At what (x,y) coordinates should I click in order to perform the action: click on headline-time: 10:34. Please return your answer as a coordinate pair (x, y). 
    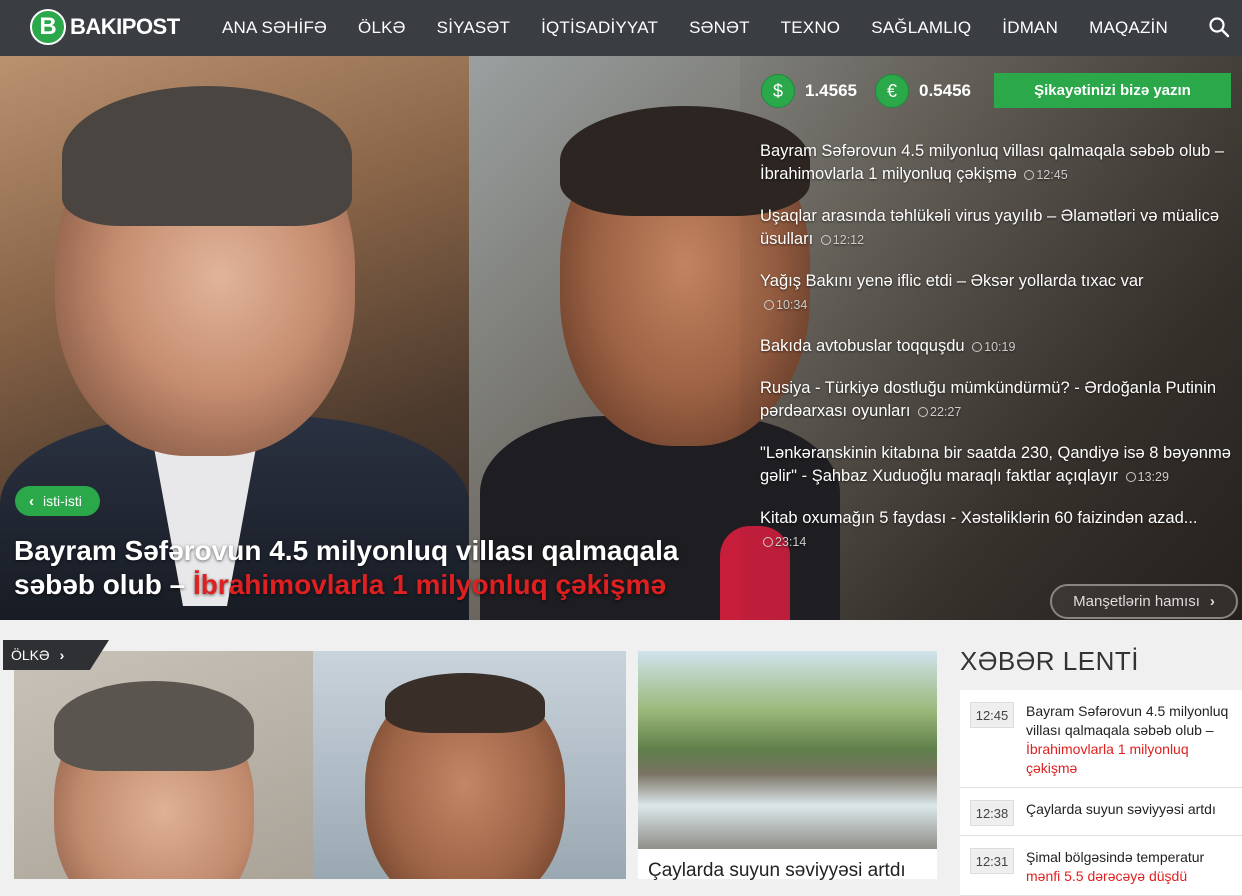
    Looking at the image, I should click on (785, 305).